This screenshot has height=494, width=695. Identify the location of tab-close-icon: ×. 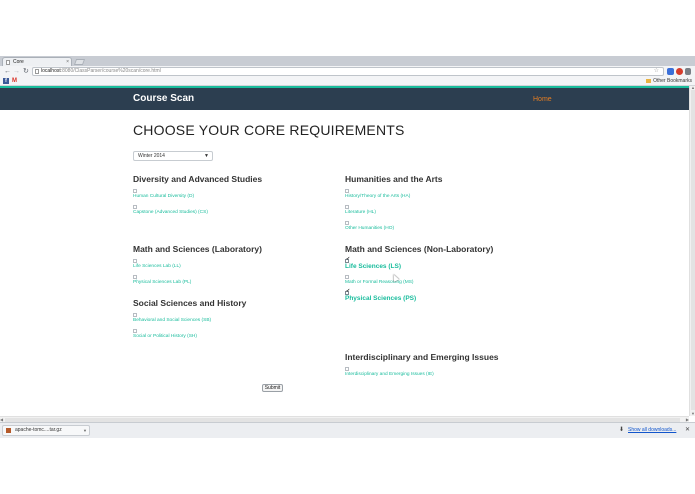
(67, 62).